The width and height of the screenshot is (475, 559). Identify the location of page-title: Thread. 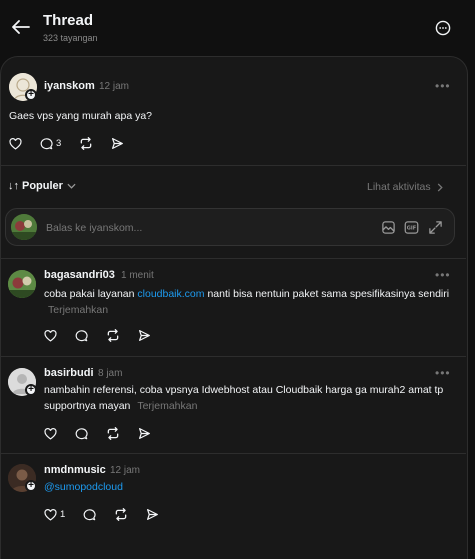
(68, 20).